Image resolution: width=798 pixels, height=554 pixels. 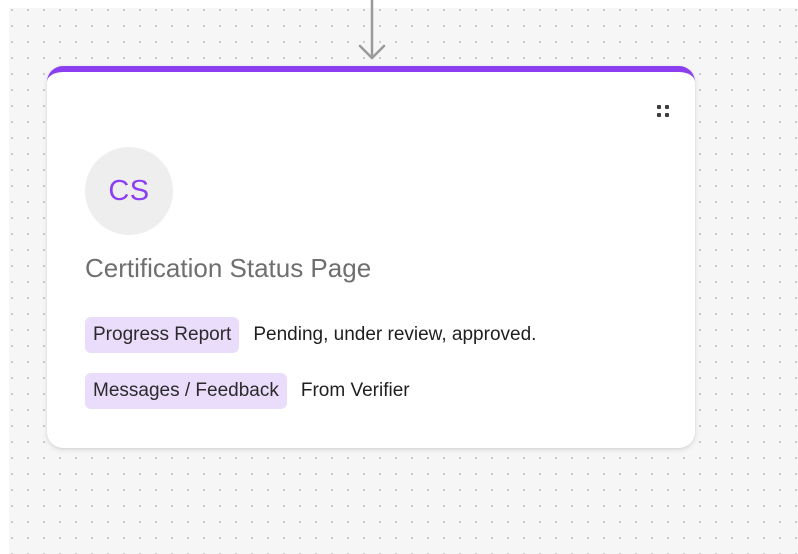 I want to click on page-title: Certification Status Page, so click(x=228, y=268).